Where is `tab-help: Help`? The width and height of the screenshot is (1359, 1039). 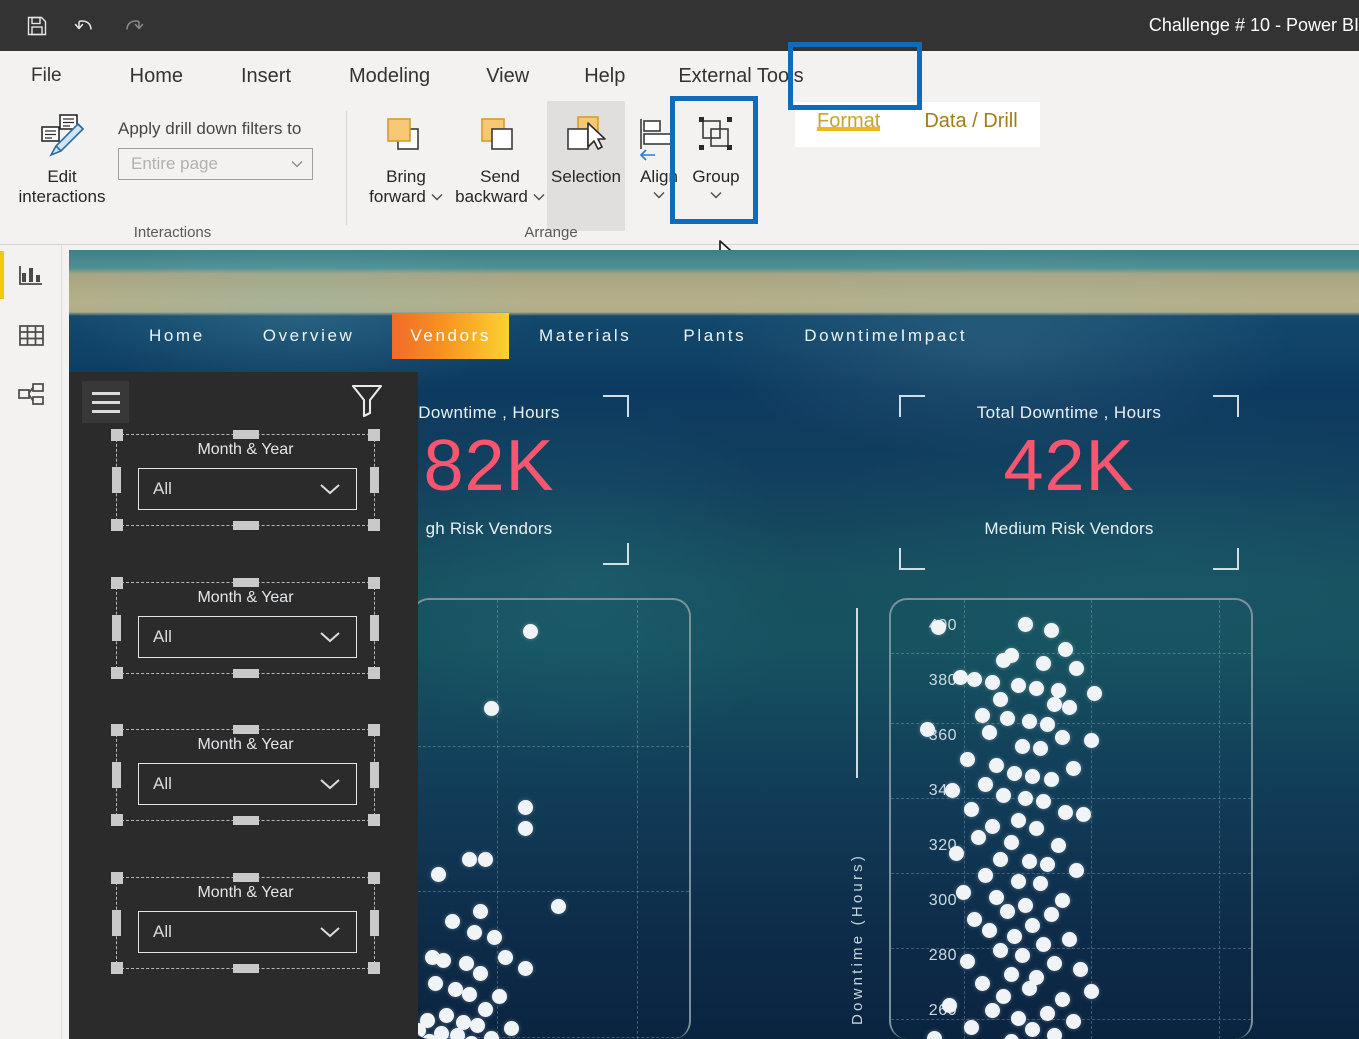
tab-help: Help is located at coordinates (604, 76).